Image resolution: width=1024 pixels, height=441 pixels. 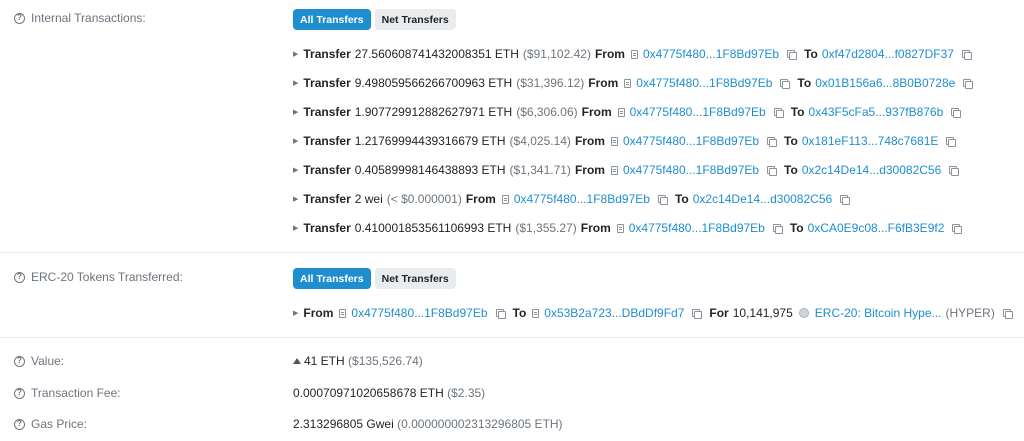 What do you see at coordinates (540, 170) in the screenshot?
I see `transfer-usd: ($1,341.71)` at bounding box center [540, 170].